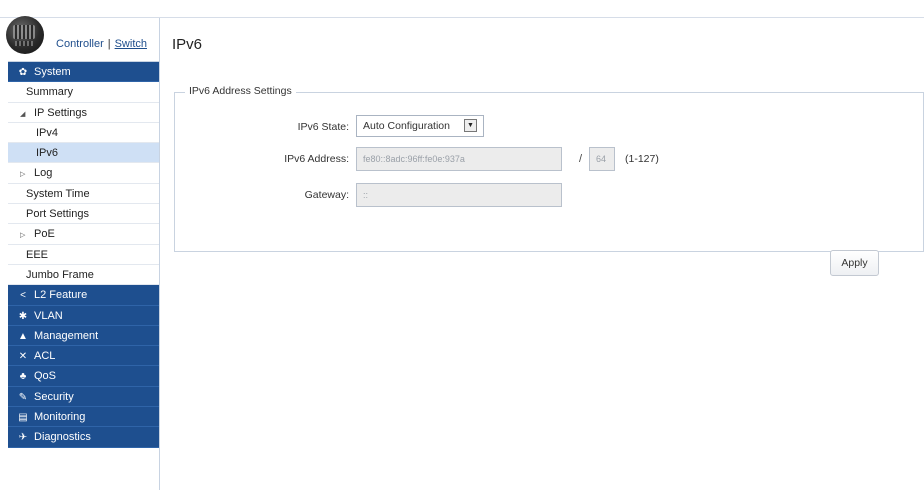 The image size is (924, 490). I want to click on sidebar-item-monitoring: ▤ Monitoring, so click(83, 417).